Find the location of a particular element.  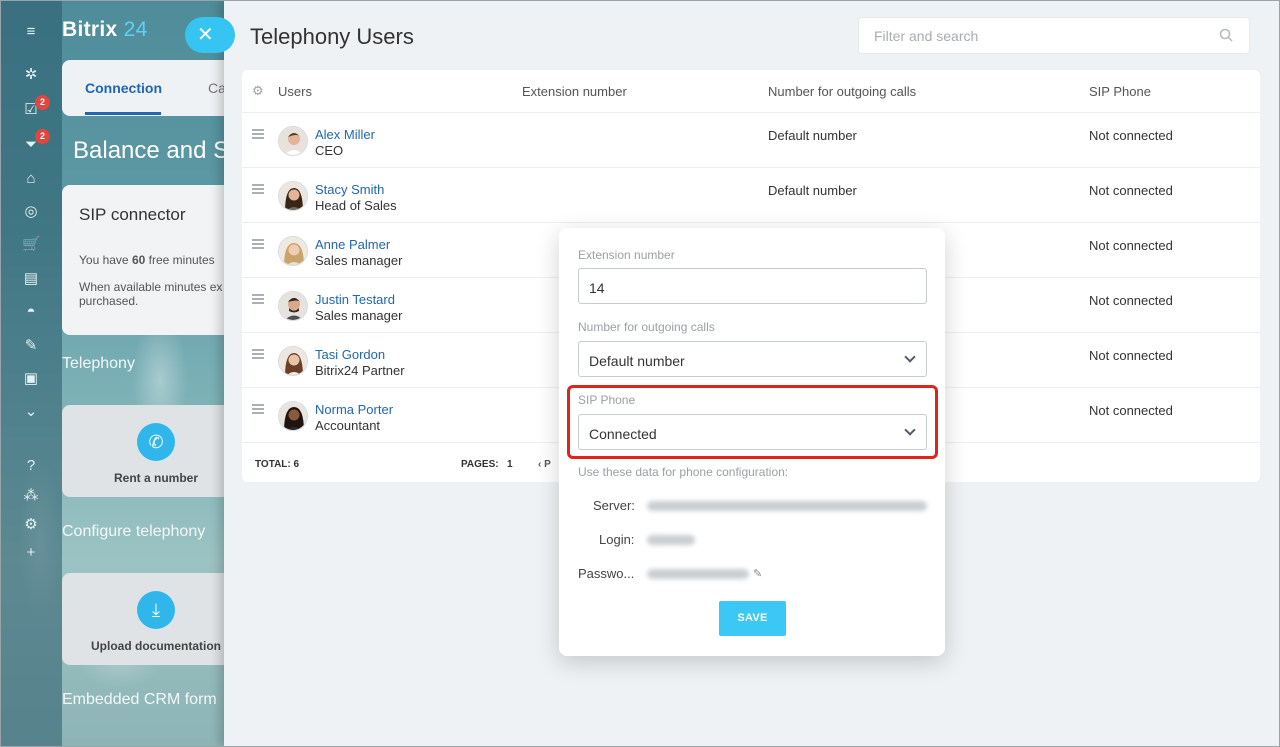

column-settings-gear-icon: ⚙ is located at coordinates (258, 90).